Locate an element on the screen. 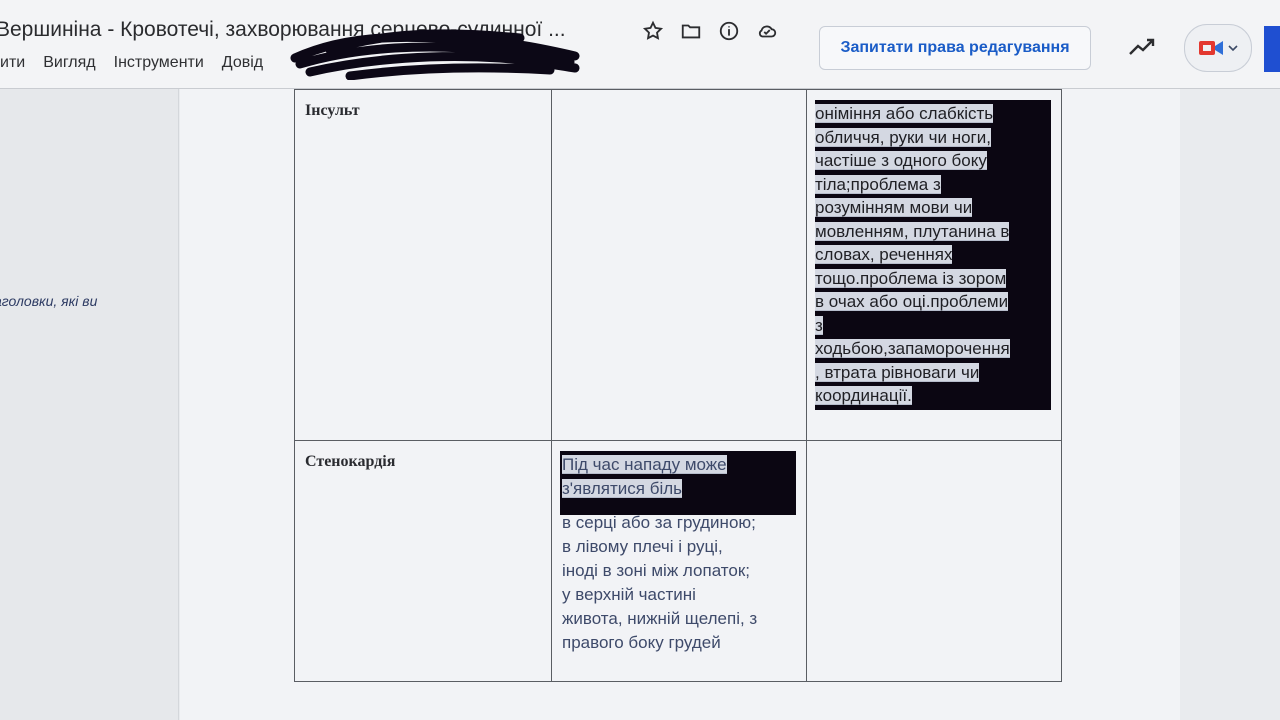 The height and width of the screenshot is (720, 1280). outline-pane: аголовки, які ви is located at coordinates (89, 404).